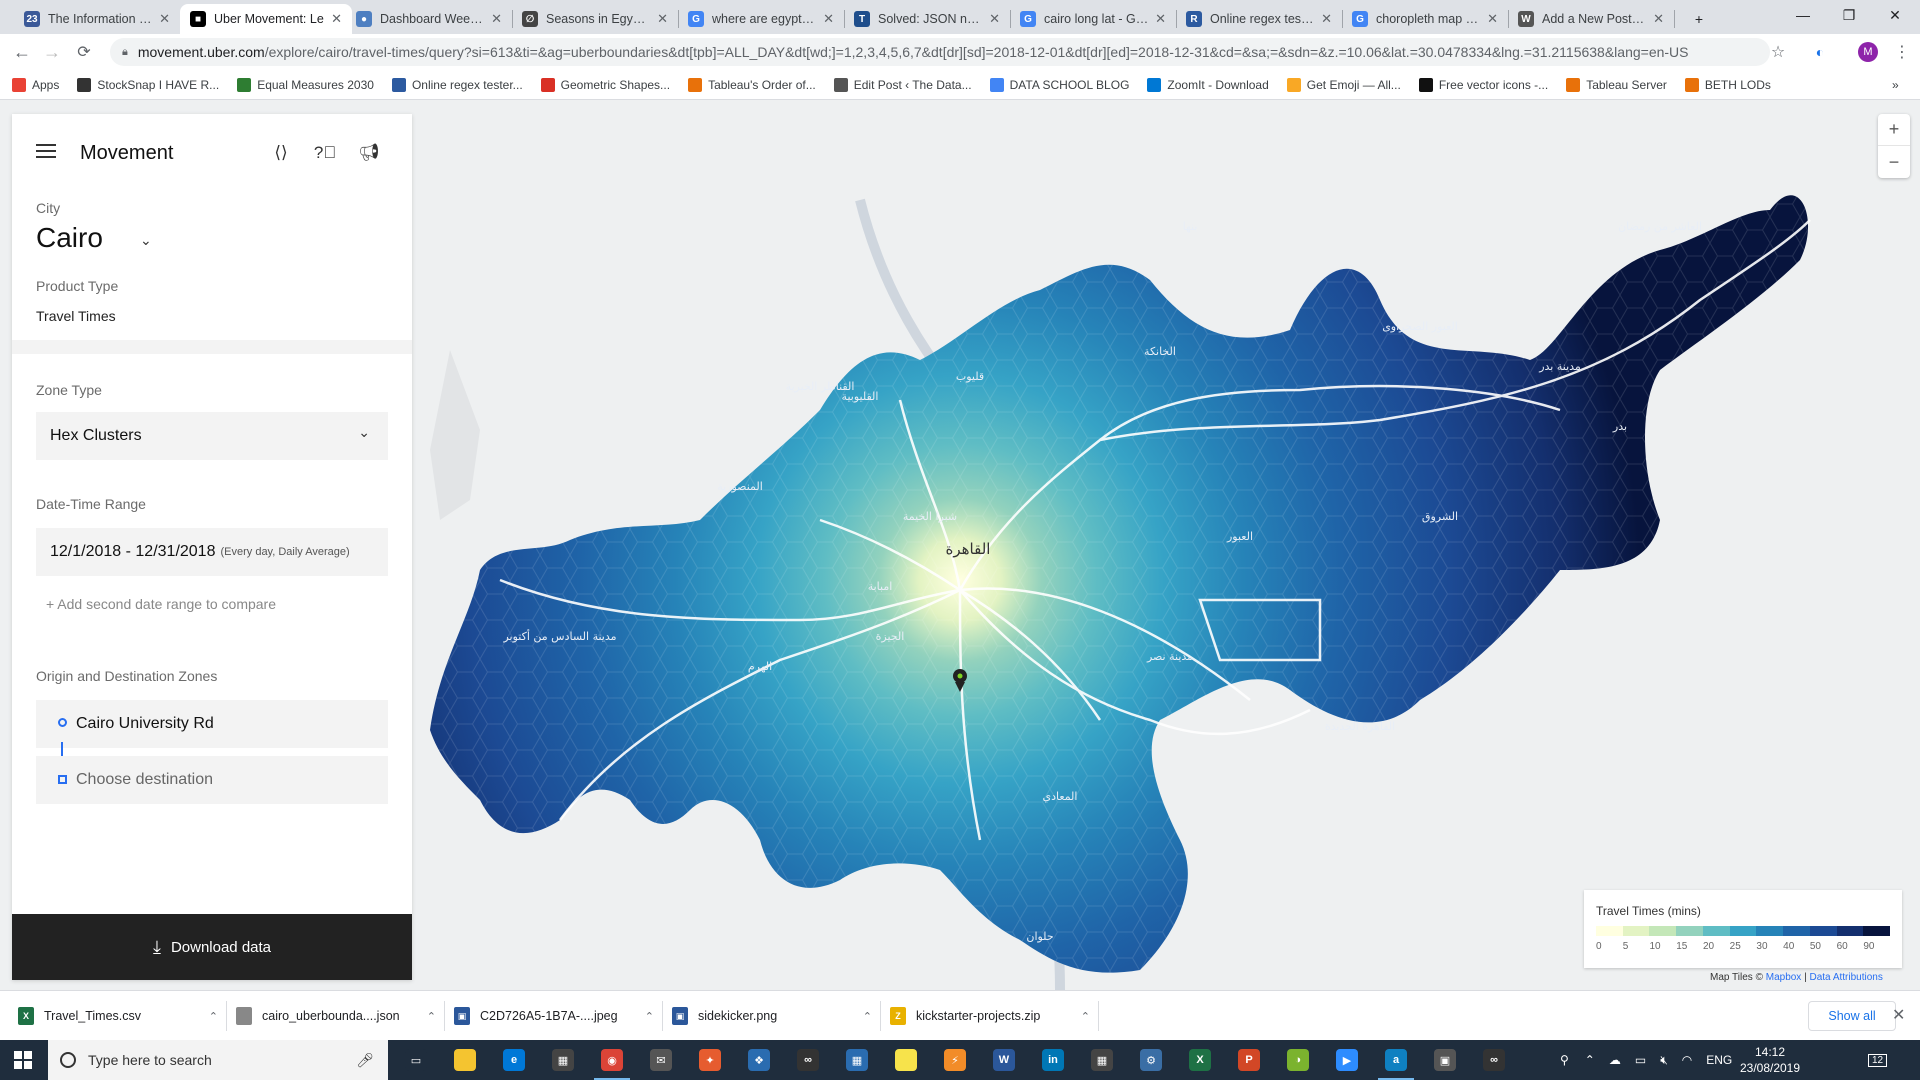 The image size is (1920, 1080). Describe the element at coordinates (1803, 15) in the screenshot. I see `window-minimize-button: —` at that location.